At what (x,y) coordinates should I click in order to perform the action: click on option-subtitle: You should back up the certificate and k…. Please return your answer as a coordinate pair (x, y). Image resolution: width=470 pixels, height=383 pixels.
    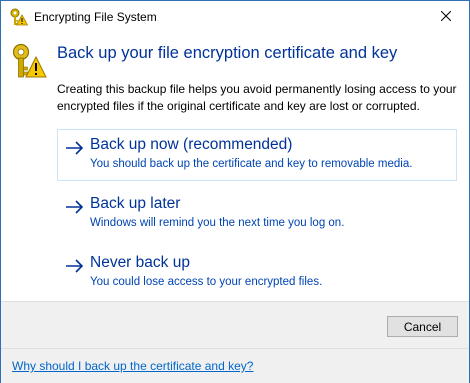
    Looking at the image, I should click on (251, 164).